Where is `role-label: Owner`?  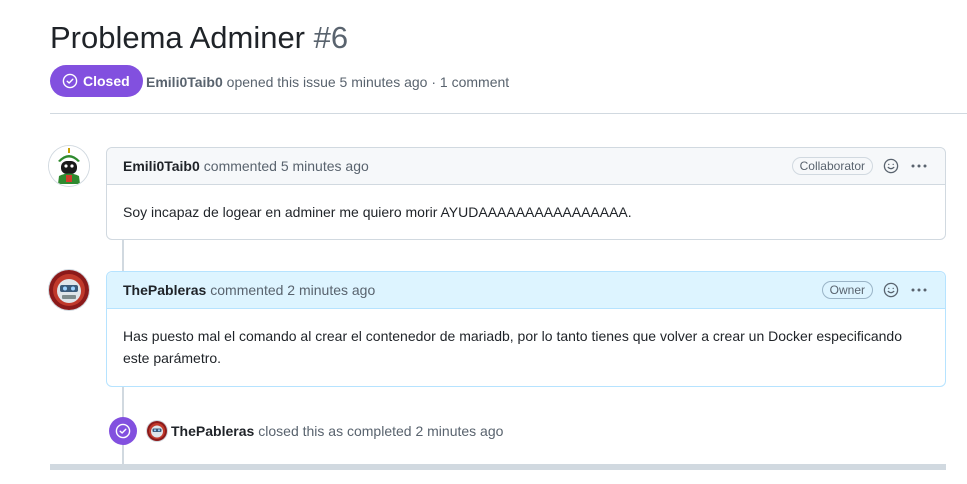 role-label: Owner is located at coordinates (847, 290).